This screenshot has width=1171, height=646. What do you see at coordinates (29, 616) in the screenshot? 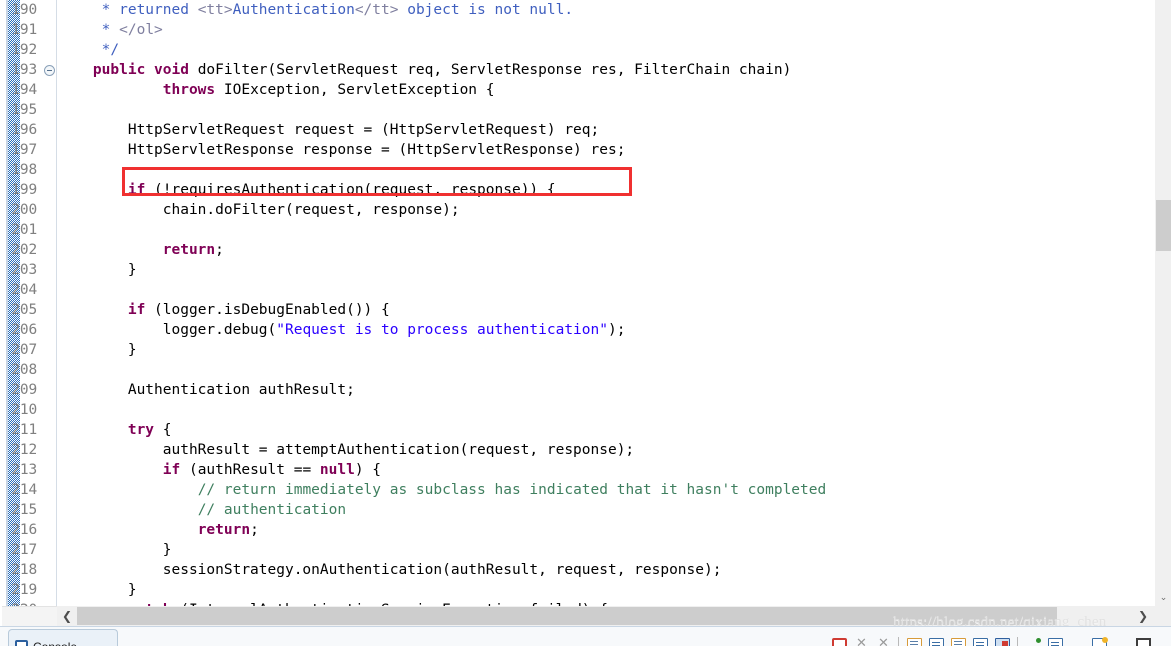
I see `scrollbar-left-pad` at bounding box center [29, 616].